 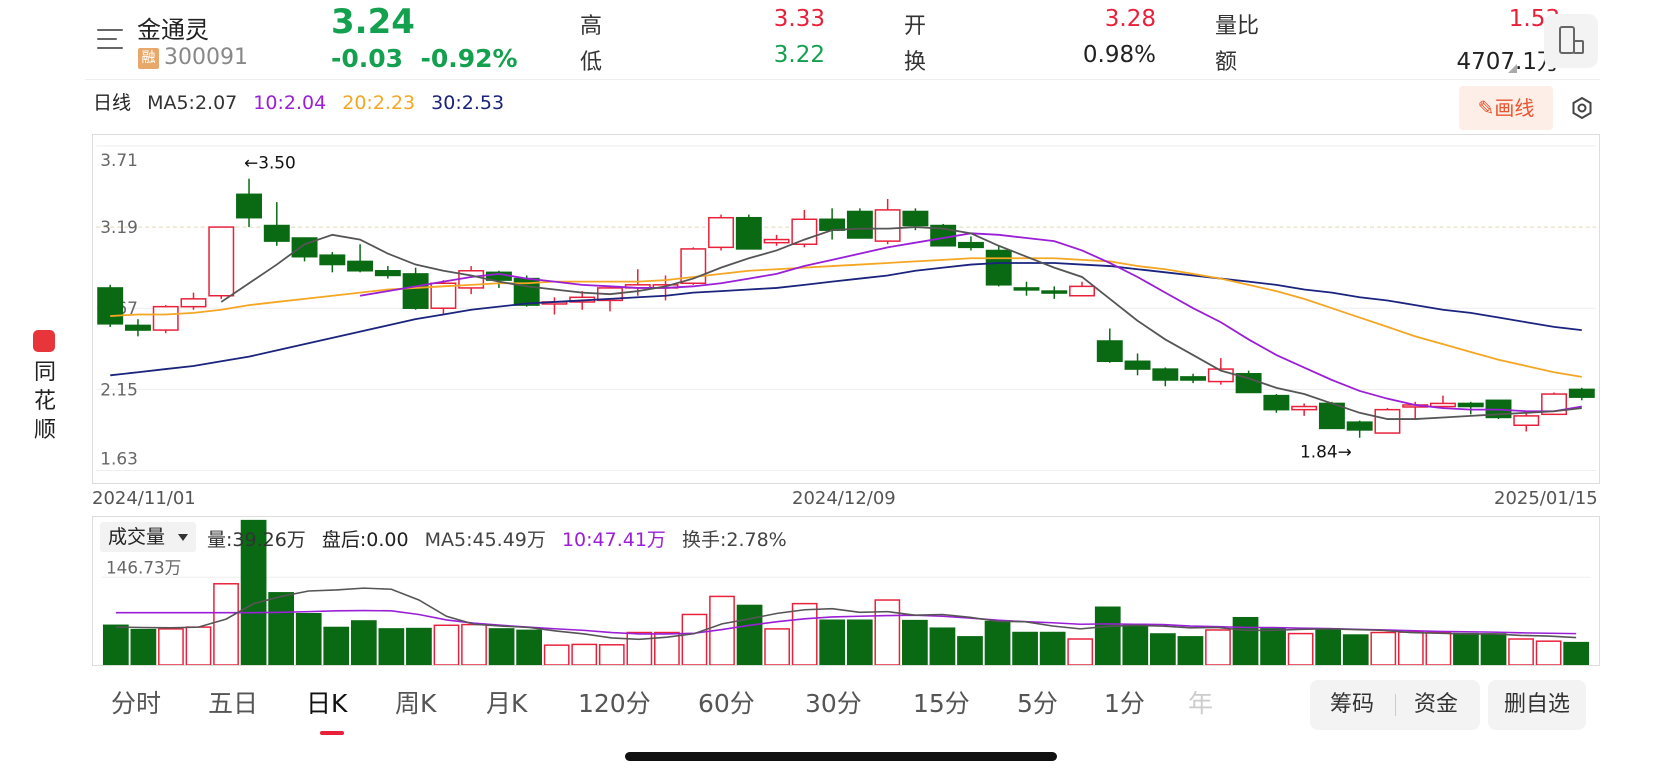 I want to click on settings-gear-icon, so click(x=1582, y=108).